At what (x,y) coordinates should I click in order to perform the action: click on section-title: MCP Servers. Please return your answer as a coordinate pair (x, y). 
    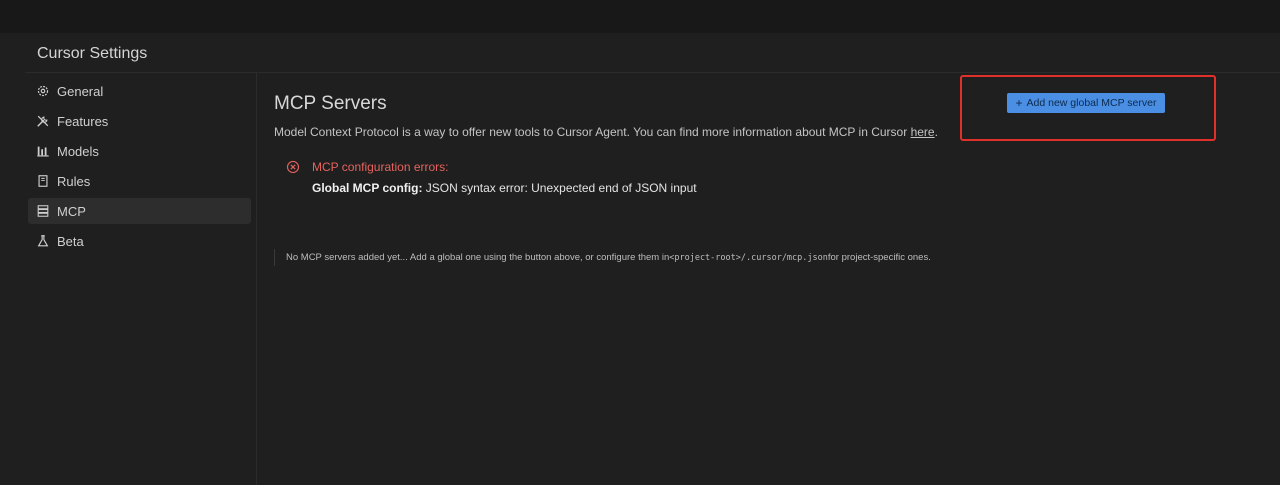
    Looking at the image, I should click on (330, 103).